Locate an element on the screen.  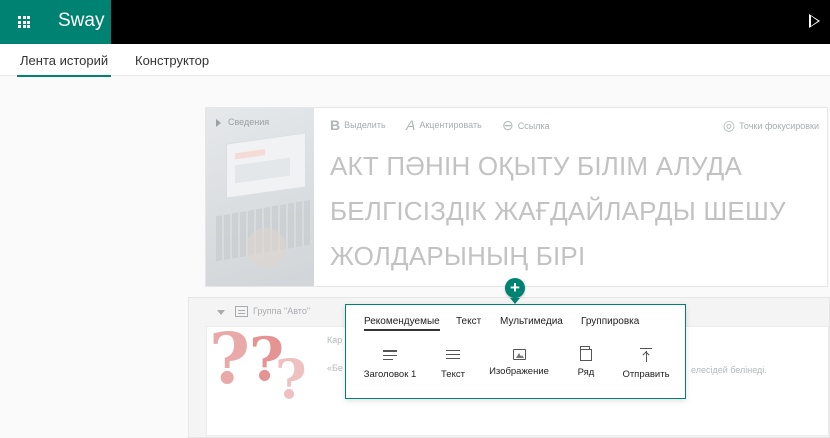
tab-storyline: Лента историй is located at coordinates (64, 65).